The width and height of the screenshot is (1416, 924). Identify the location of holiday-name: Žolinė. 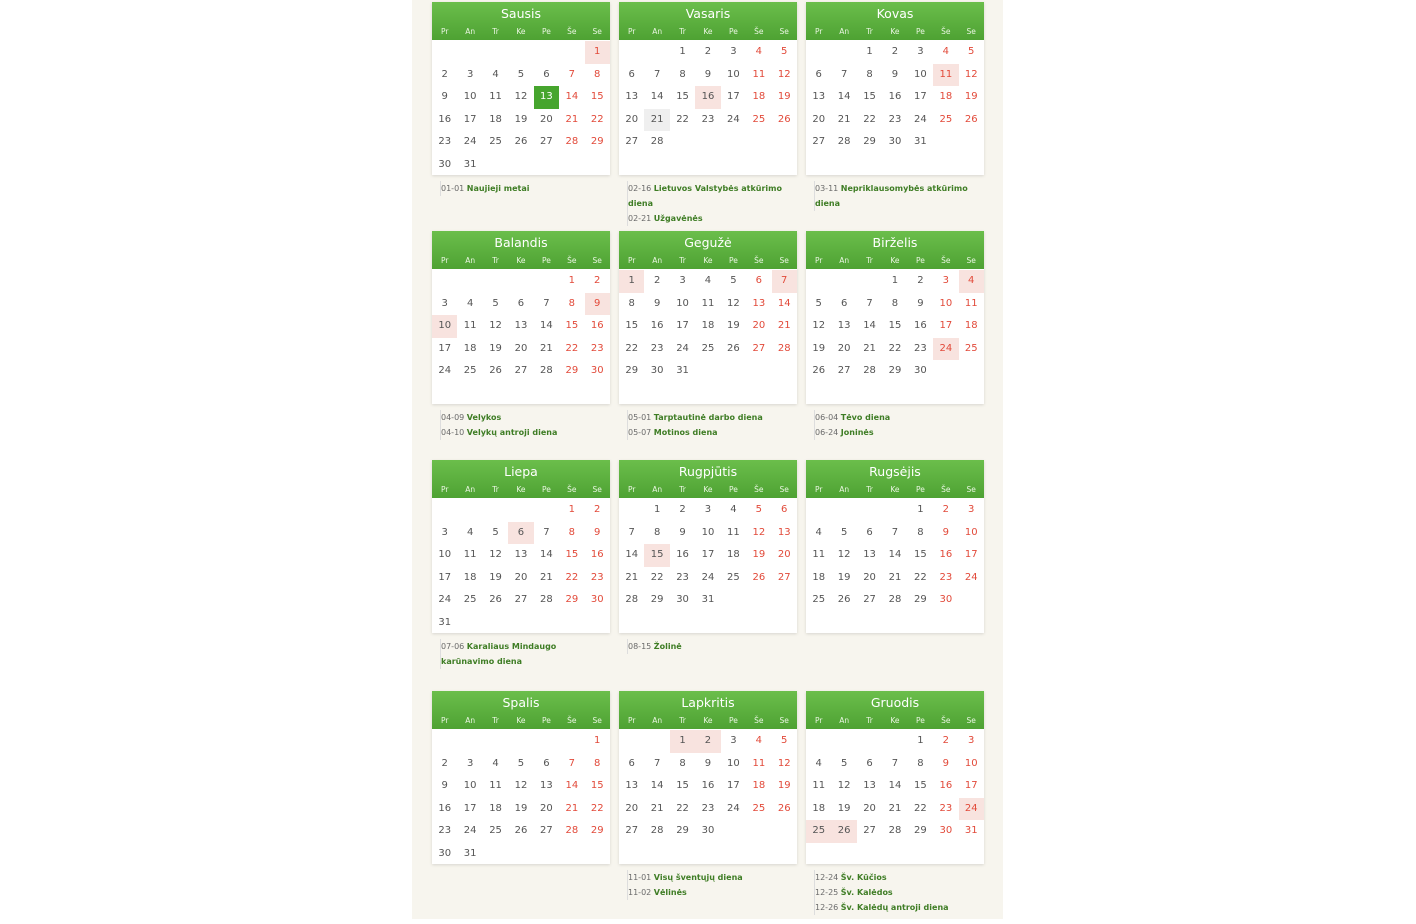
(668, 646).